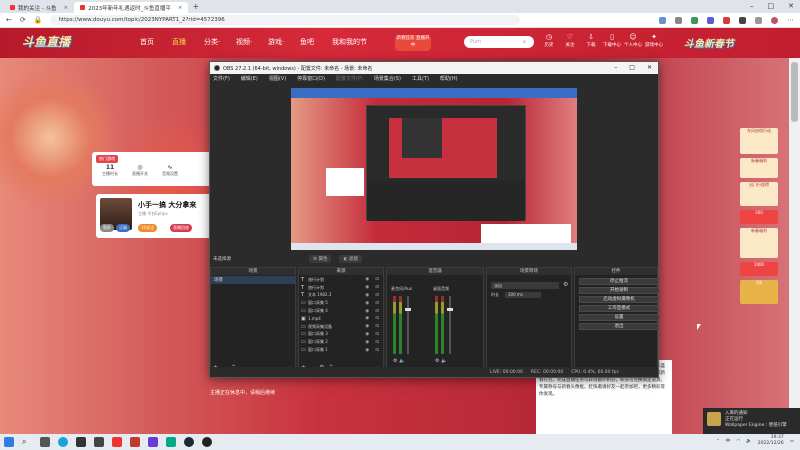  What do you see at coordinates (751, 421) in the screenshot?
I see `toast-notification: 入库的通知 正在运行 Wallpaper Engine : 壁纸引擎` at bounding box center [751, 421].